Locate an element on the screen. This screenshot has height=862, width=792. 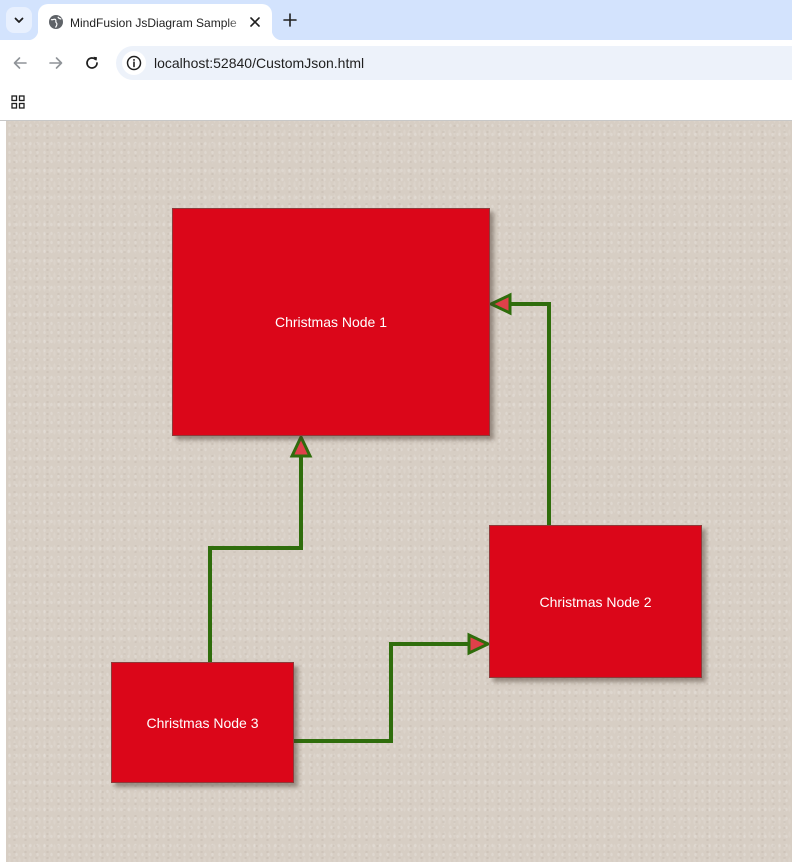
link-node3-to-node2 is located at coordinates (393, 687).